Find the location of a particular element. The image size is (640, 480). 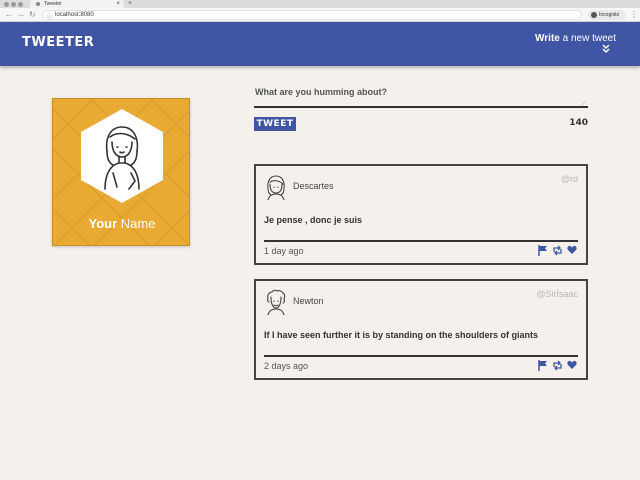

browser-toolbar: ← → ↻ ⓘ localhost:8080 Incognito ⋮ is located at coordinates (320, 15).